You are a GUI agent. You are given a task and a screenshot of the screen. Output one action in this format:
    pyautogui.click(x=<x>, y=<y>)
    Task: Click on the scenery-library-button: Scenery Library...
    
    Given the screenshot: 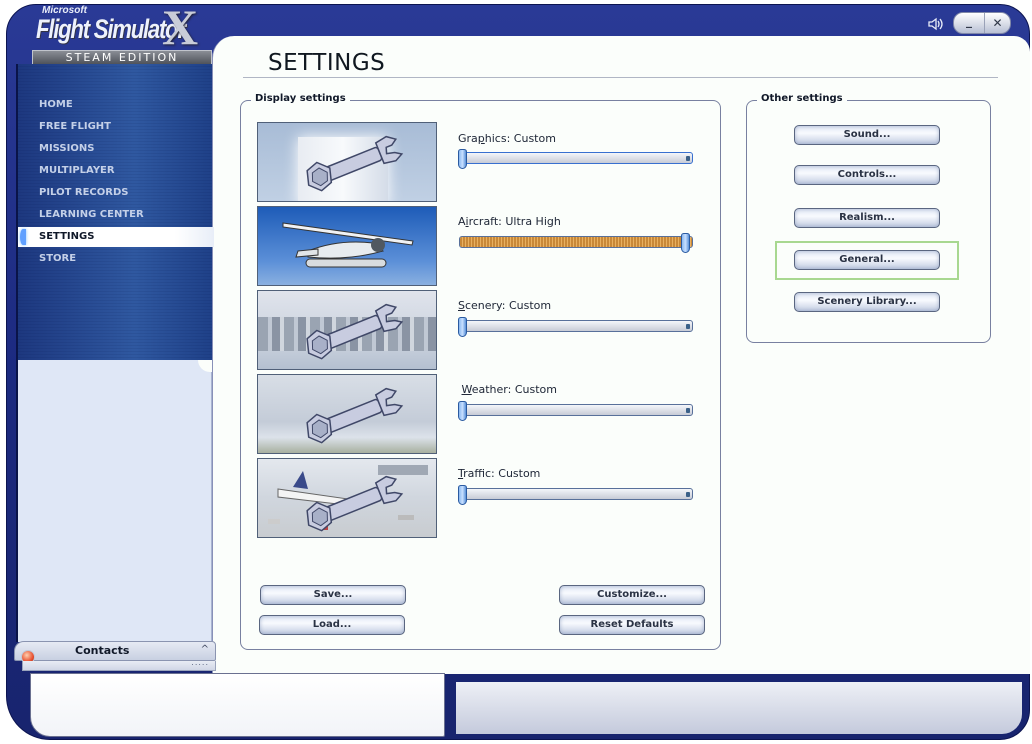 What is the action you would take?
    pyautogui.click(x=867, y=302)
    